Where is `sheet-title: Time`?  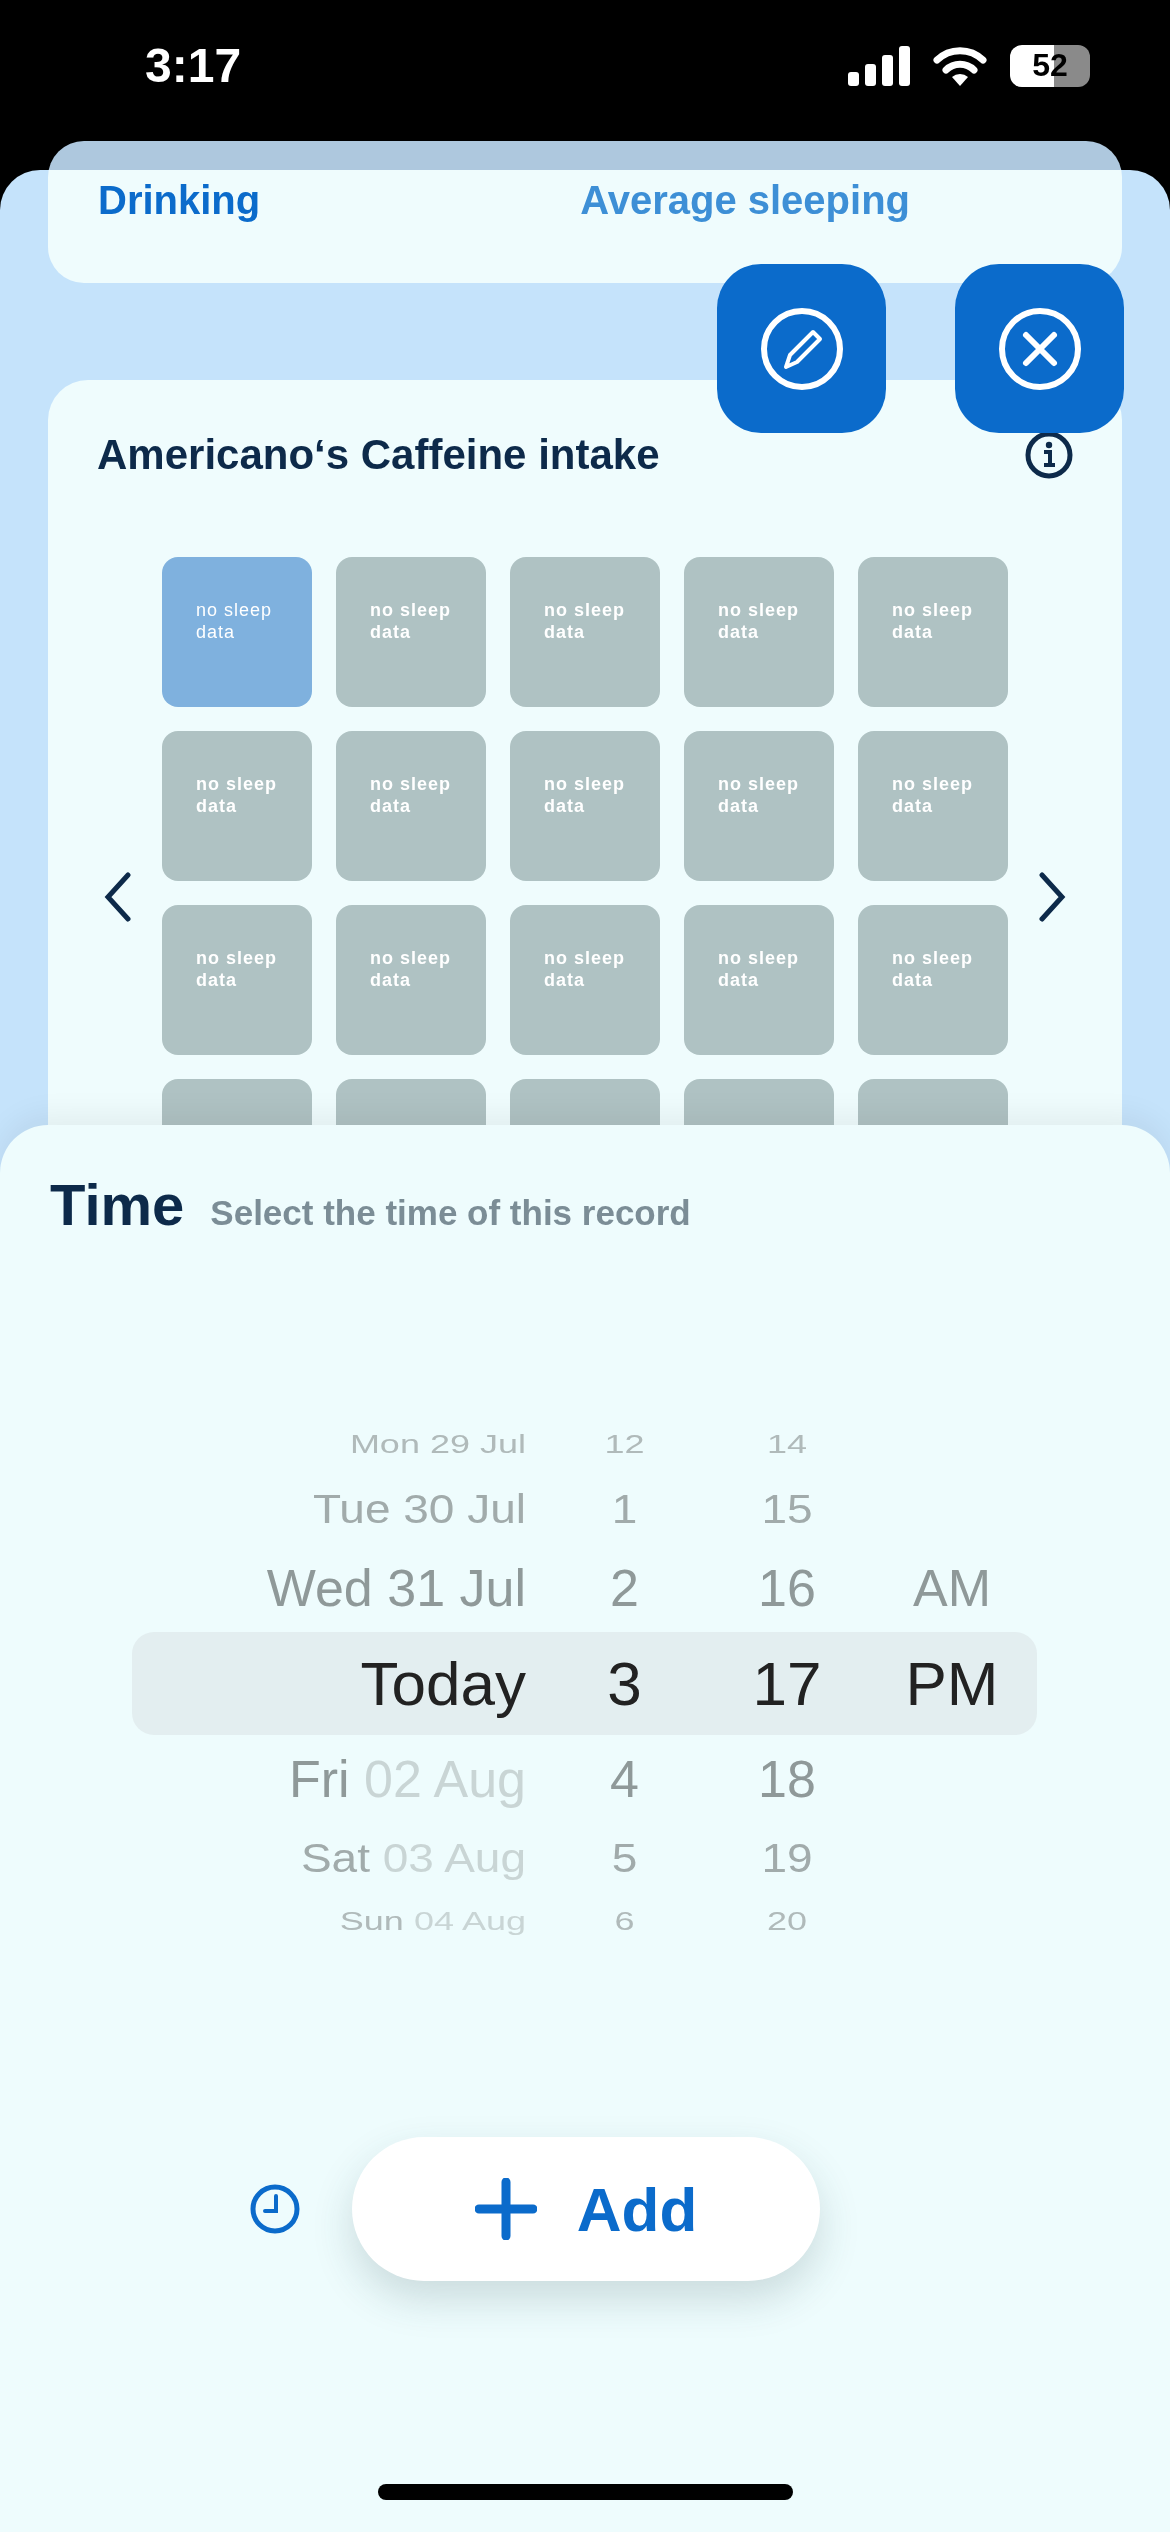
sheet-title: Time is located at coordinates (117, 1204).